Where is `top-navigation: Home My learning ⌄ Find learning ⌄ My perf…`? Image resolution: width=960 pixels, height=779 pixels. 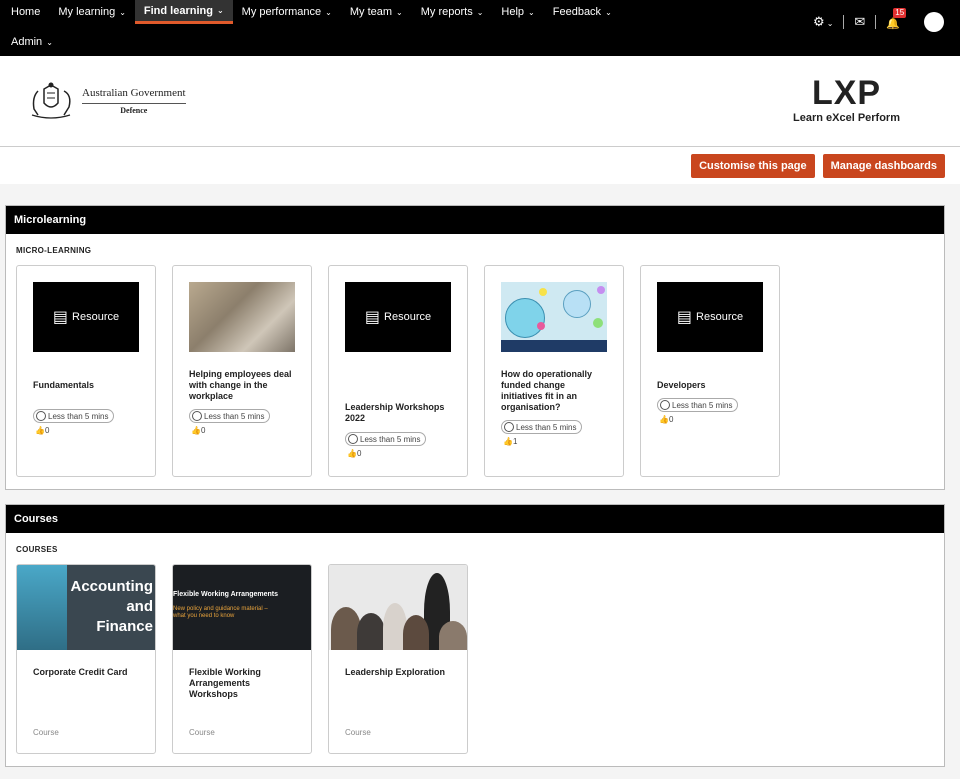
top-navigation: Home My learning ⌄ Find learning ⌄ My perf… is located at coordinates (480, 28).